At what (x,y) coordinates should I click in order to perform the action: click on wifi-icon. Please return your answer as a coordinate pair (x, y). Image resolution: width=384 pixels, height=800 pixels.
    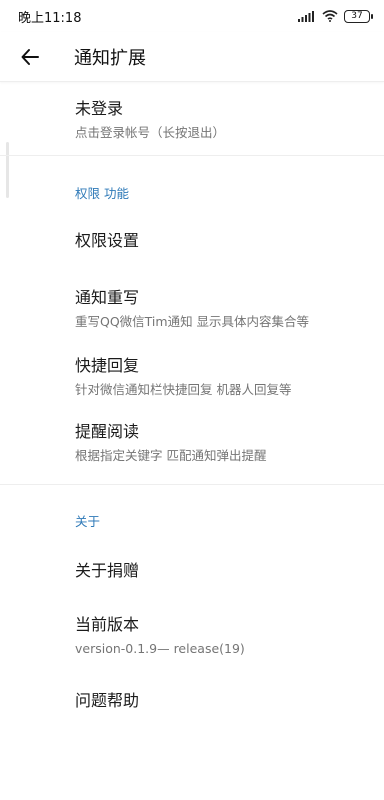
    Looking at the image, I should click on (330, 16).